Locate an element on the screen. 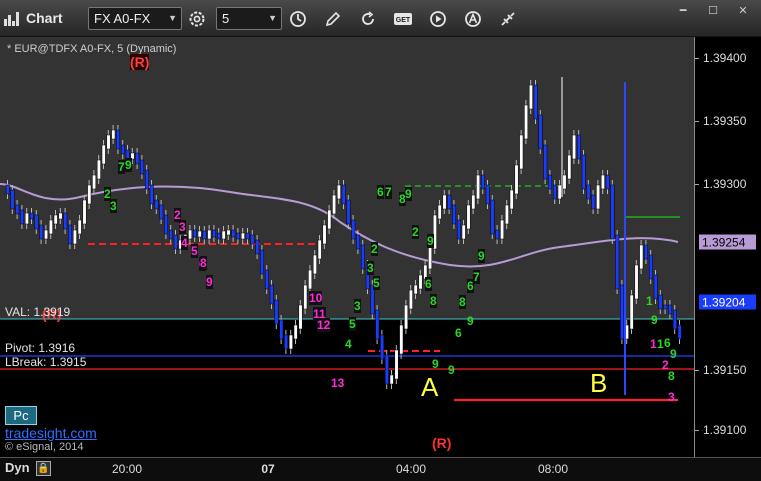 Image resolution: width=761 pixels, height=481 pixels. time-axis-bar: Dyn 🔒 20:00 07 04:00 08:00 is located at coordinates (380, 469).